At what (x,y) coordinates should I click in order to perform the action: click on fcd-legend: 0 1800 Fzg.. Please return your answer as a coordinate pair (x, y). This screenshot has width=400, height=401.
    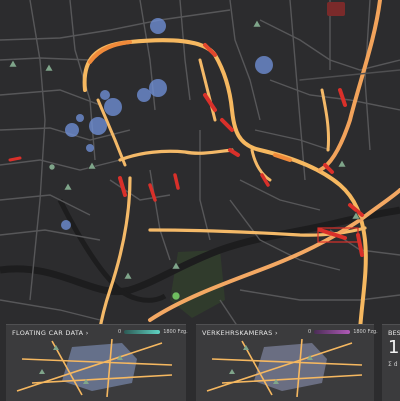
    Looking at the image, I should click on (153, 332).